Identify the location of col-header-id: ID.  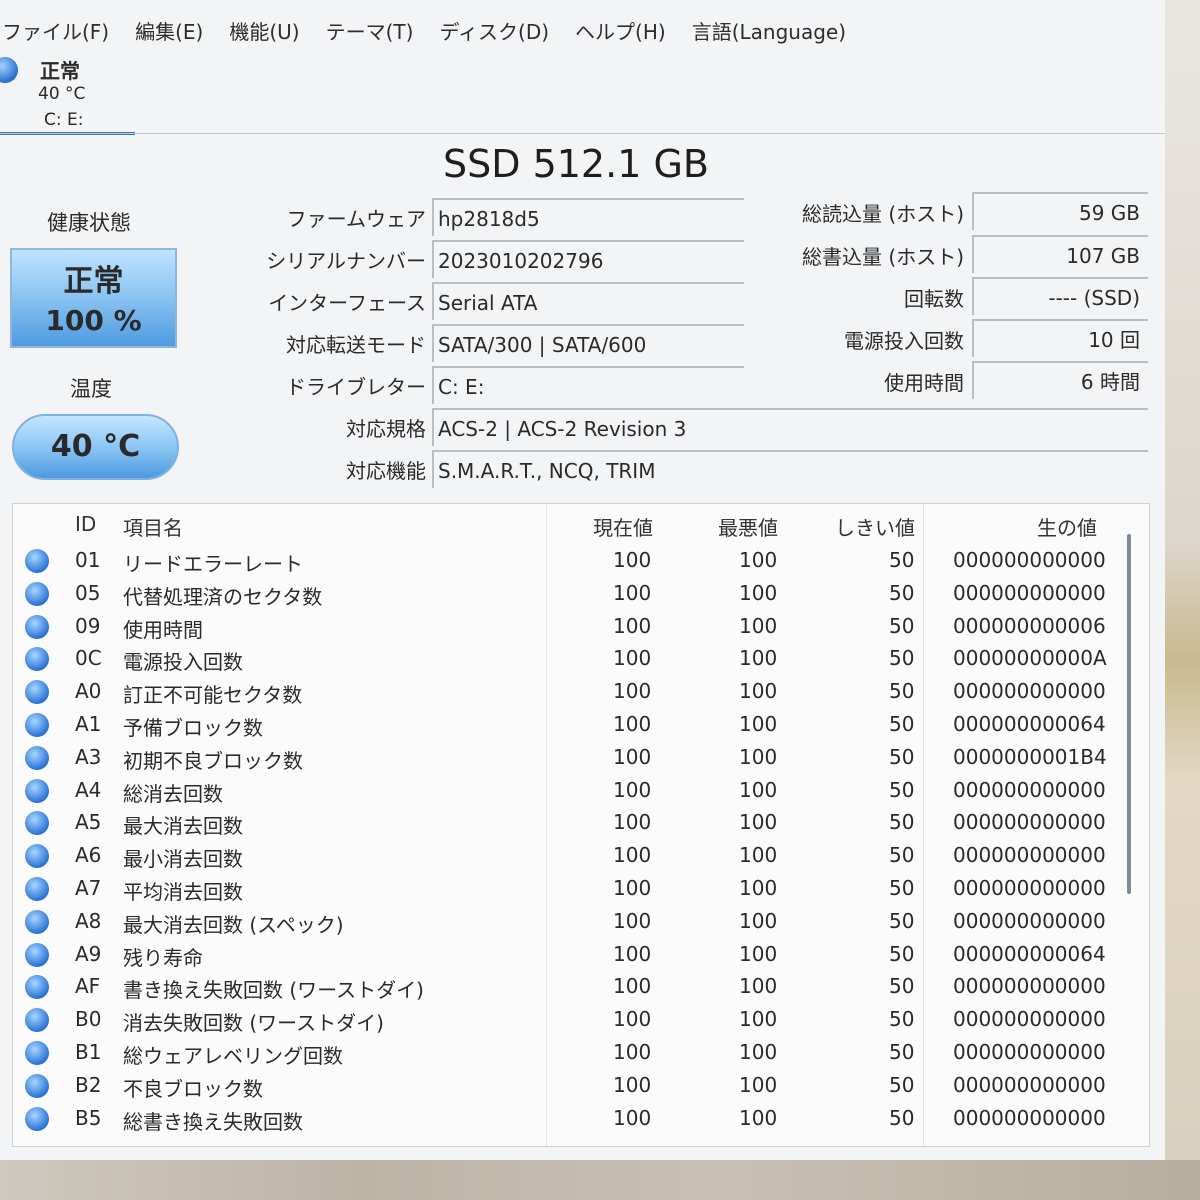
(85, 524).